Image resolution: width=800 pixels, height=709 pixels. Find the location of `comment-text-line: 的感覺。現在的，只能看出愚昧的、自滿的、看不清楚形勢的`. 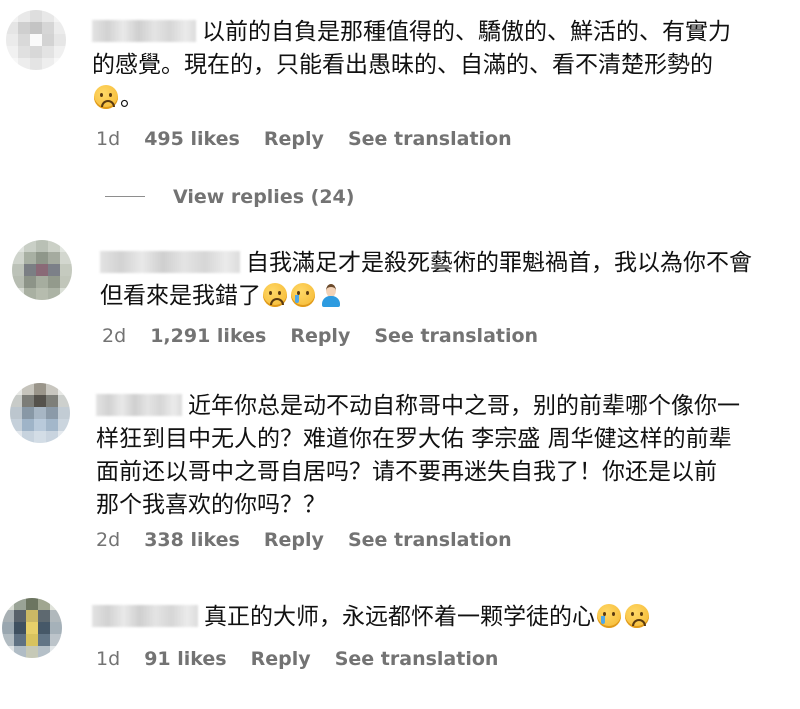

comment-text-line: 的感覺。現在的，只能看出愚昧的、自滿的、看不清楚形勢的 is located at coordinates (402, 65).